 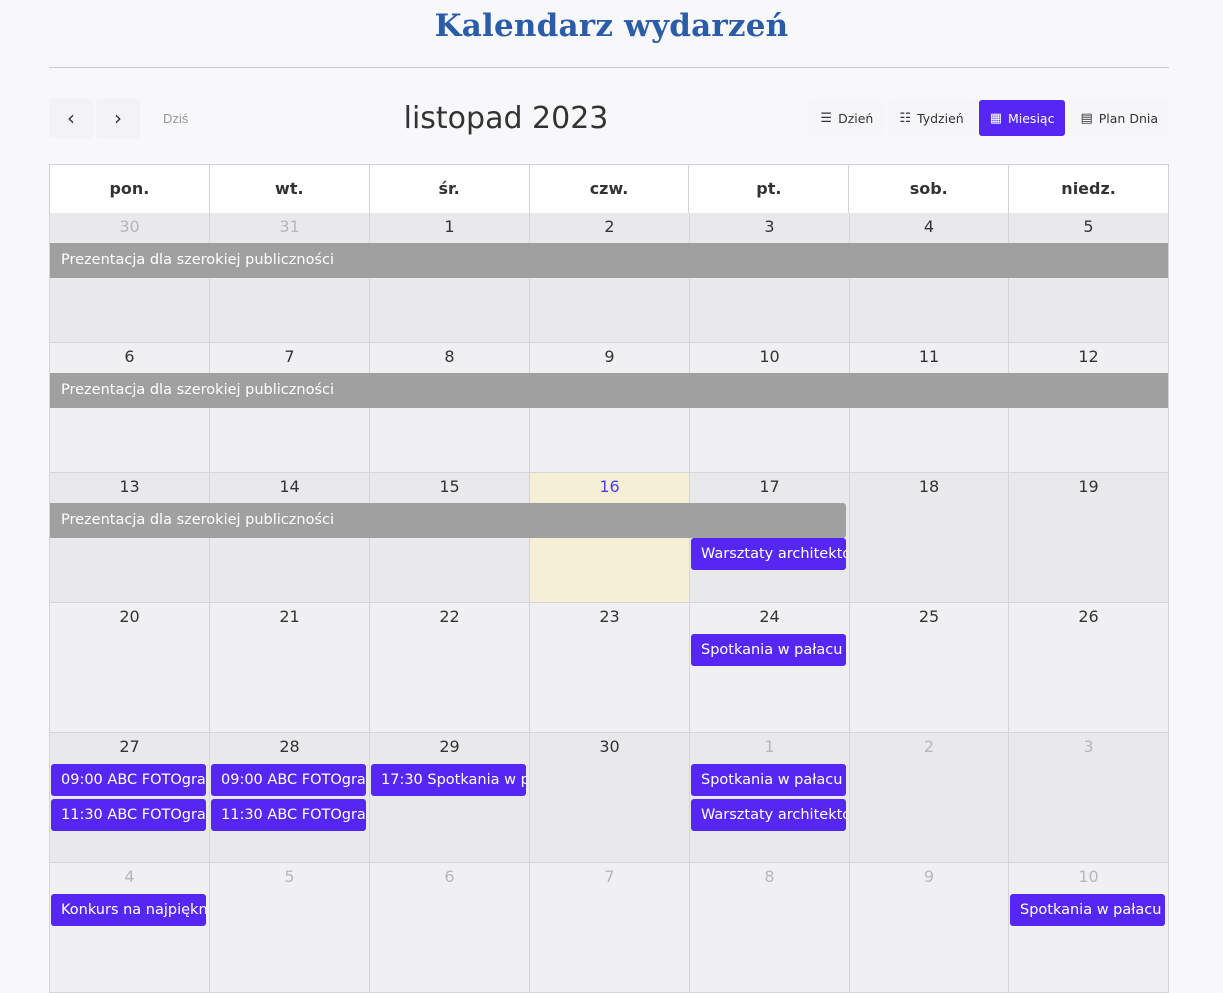 I want to click on day-number: 21, so click(x=289, y=616).